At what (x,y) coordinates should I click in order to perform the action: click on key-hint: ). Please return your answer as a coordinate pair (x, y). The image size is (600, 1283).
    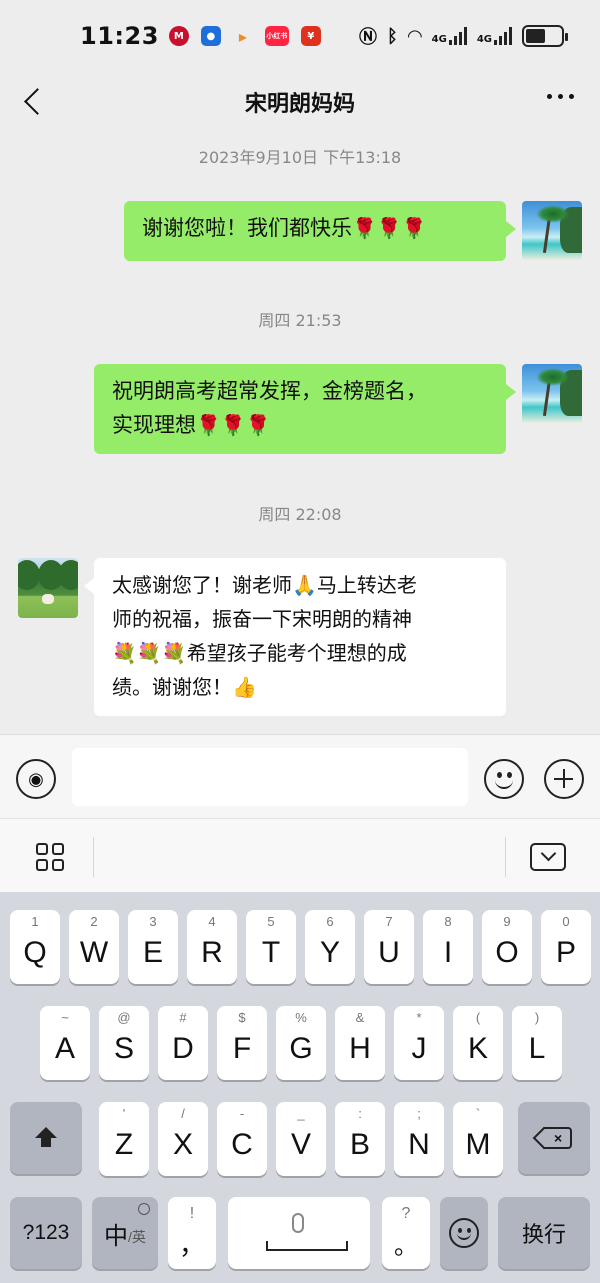
    Looking at the image, I should click on (537, 1017).